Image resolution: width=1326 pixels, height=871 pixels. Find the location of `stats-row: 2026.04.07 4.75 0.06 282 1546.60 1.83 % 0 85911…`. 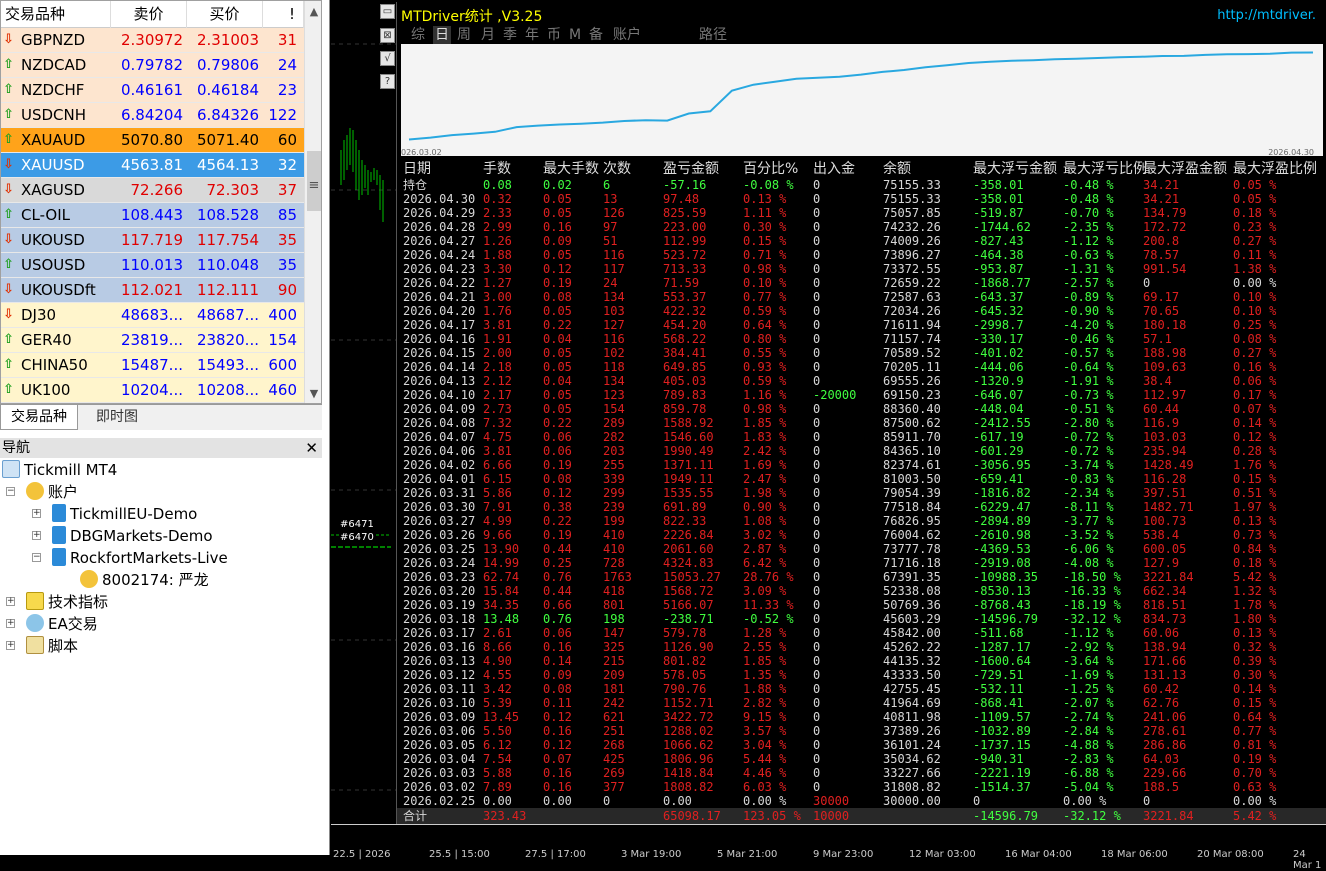

stats-row: 2026.04.07 4.75 0.06 282 1546.60 1.83 % 0 85911… is located at coordinates (861, 437).